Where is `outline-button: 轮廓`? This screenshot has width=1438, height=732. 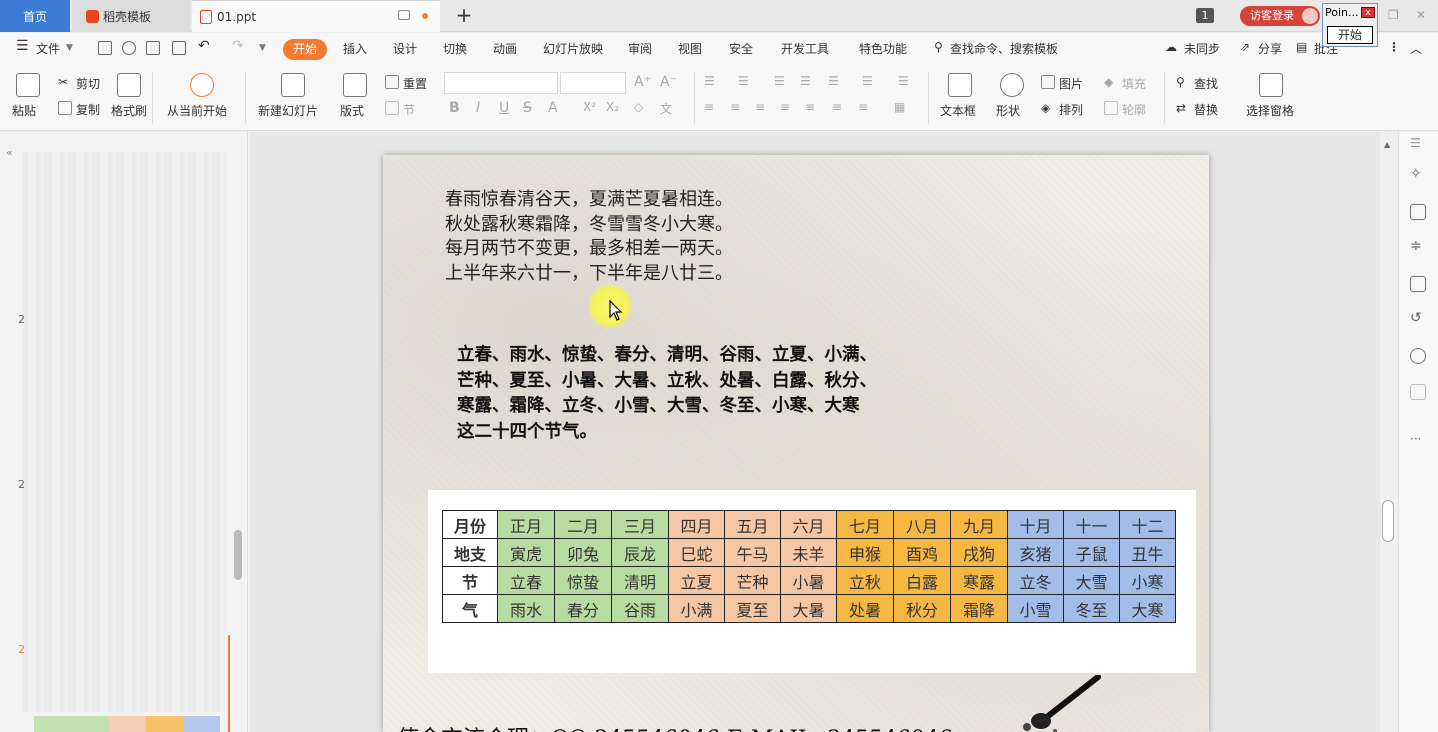 outline-button: 轮廓 is located at coordinates (1134, 109).